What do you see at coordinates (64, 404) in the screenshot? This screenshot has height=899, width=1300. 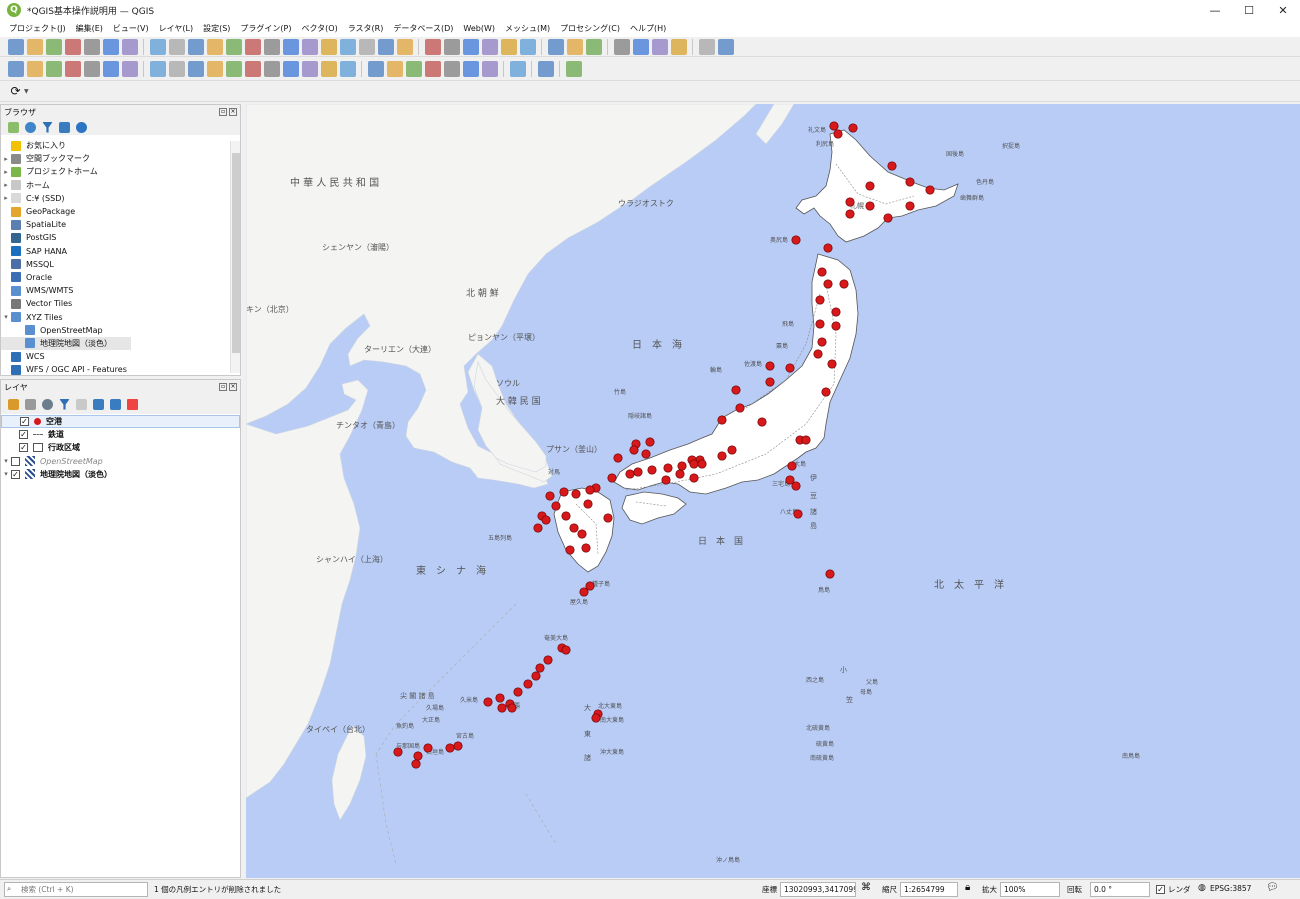 I see `filter-legend-icon` at bounding box center [64, 404].